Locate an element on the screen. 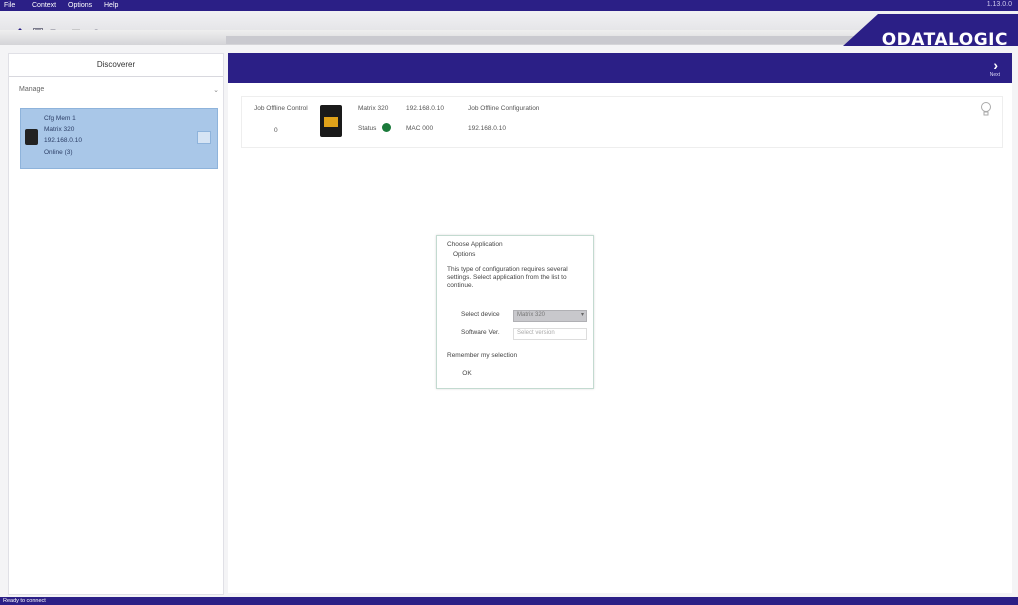 The image size is (1018, 605). job-control-value: 0 is located at coordinates (276, 130).